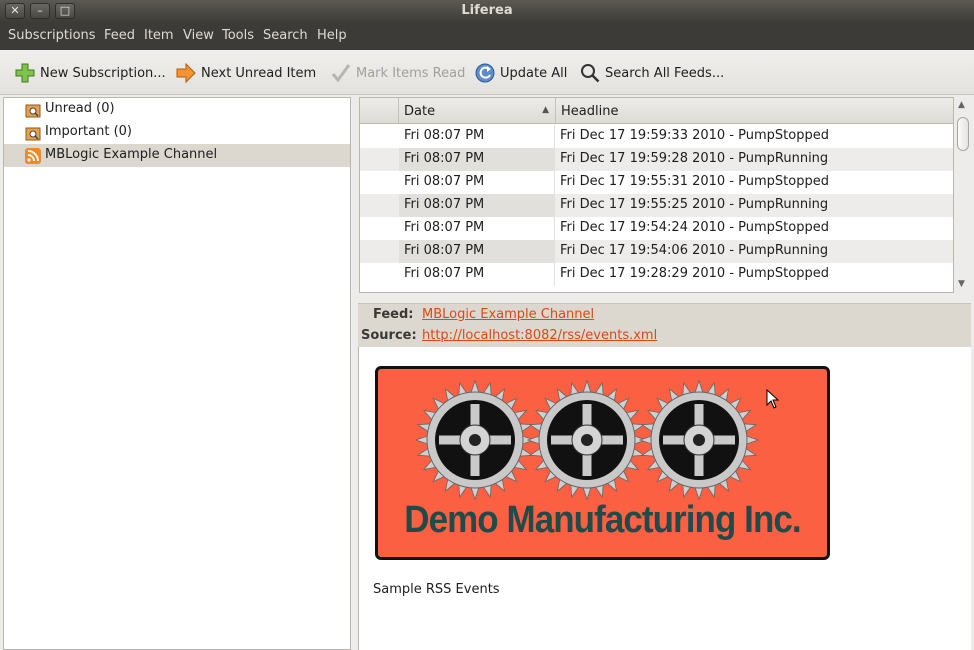  Describe the element at coordinates (33, 156) in the screenshot. I see `rss-feed-icon` at that location.